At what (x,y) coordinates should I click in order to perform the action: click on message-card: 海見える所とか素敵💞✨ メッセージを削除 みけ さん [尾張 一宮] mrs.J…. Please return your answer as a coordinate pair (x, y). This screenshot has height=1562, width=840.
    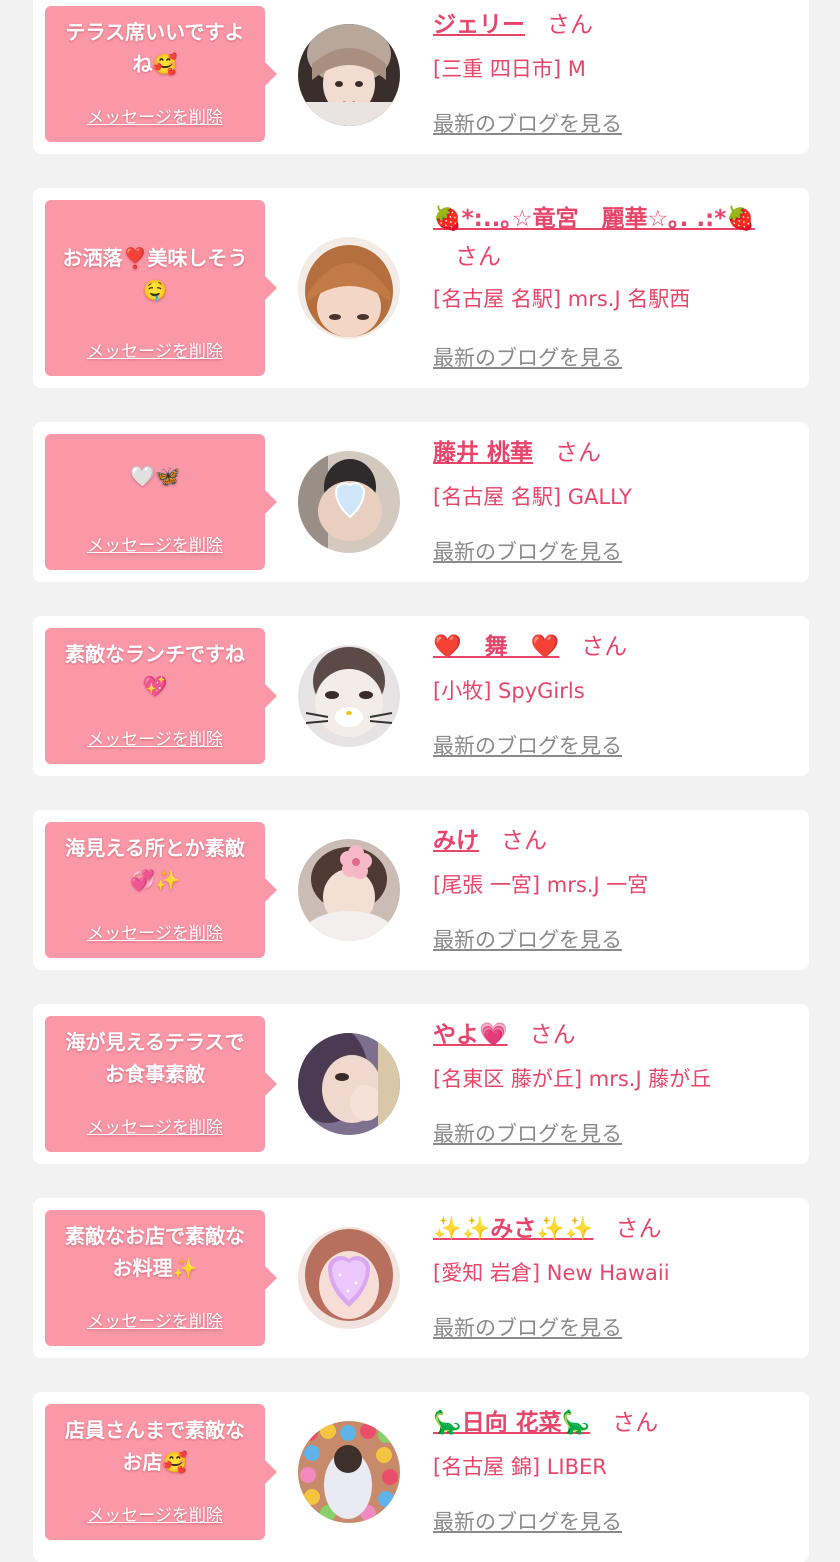
    Looking at the image, I should click on (421, 890).